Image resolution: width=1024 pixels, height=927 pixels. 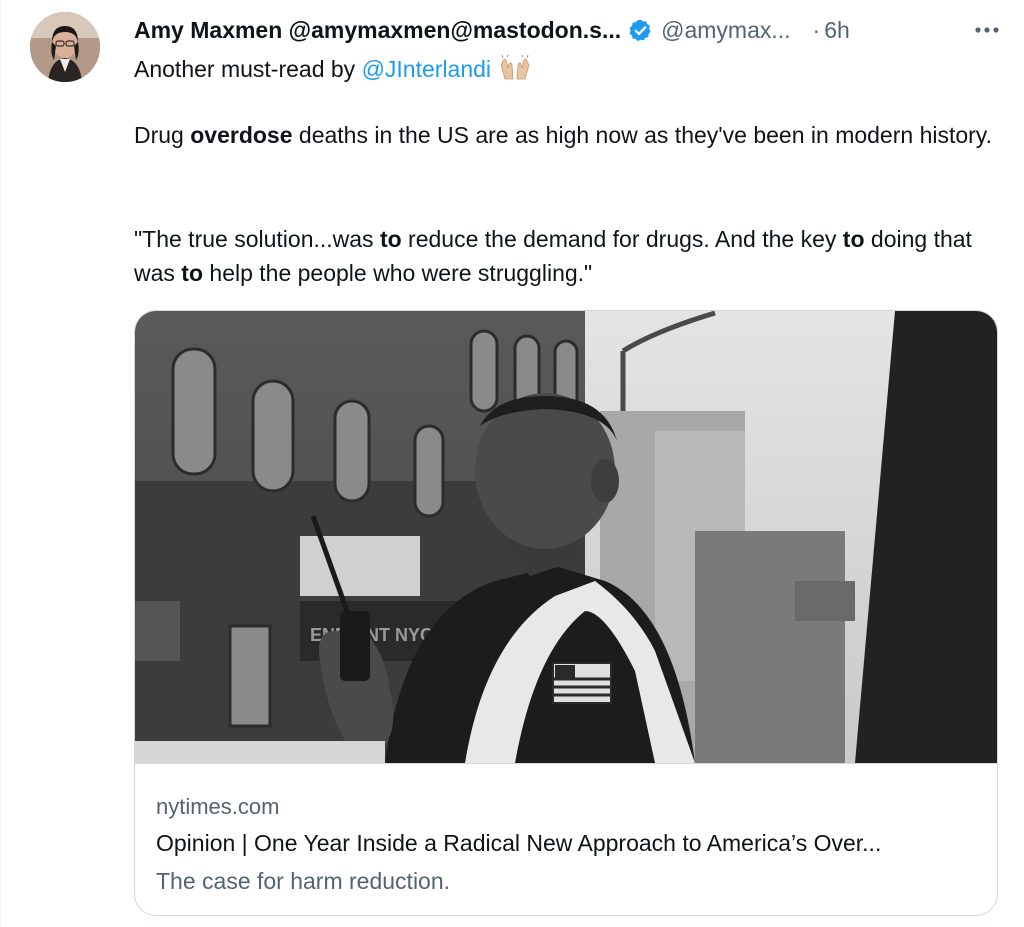 I want to click on link-domain: nytimes.com, so click(x=218, y=806).